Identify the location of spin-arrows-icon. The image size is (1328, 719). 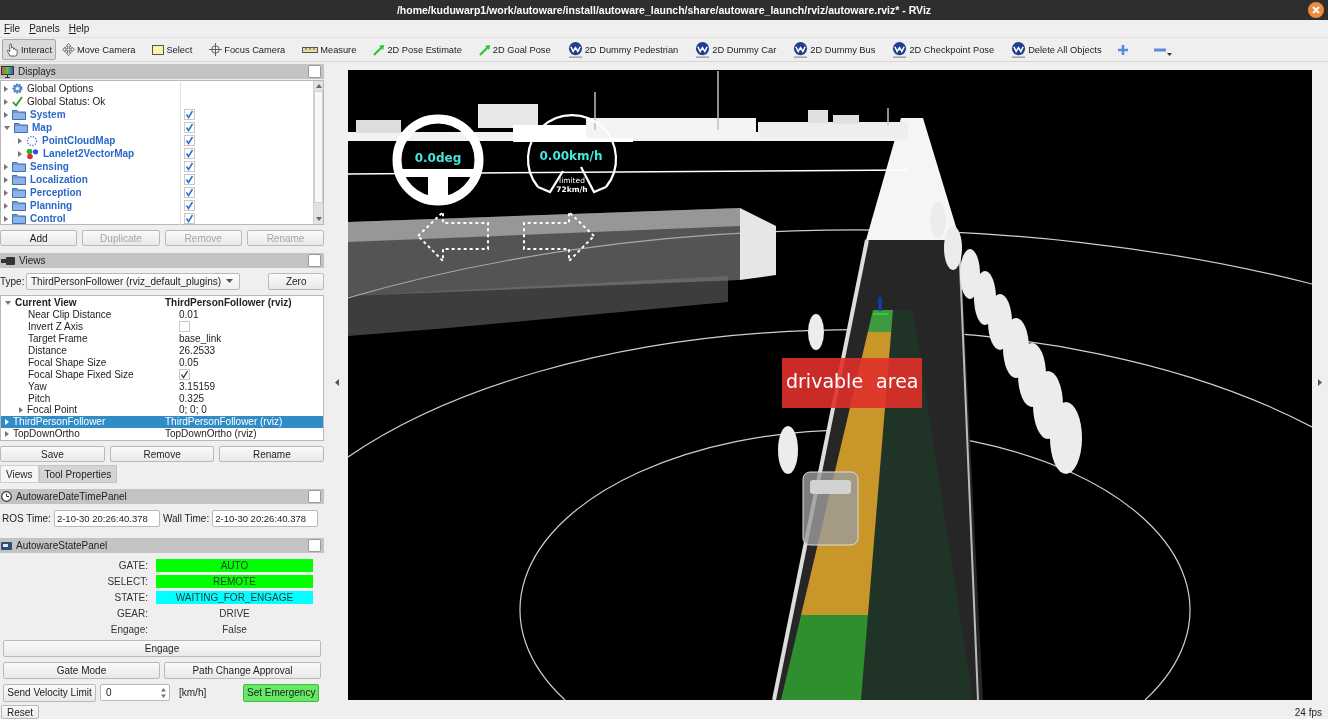
(163, 692).